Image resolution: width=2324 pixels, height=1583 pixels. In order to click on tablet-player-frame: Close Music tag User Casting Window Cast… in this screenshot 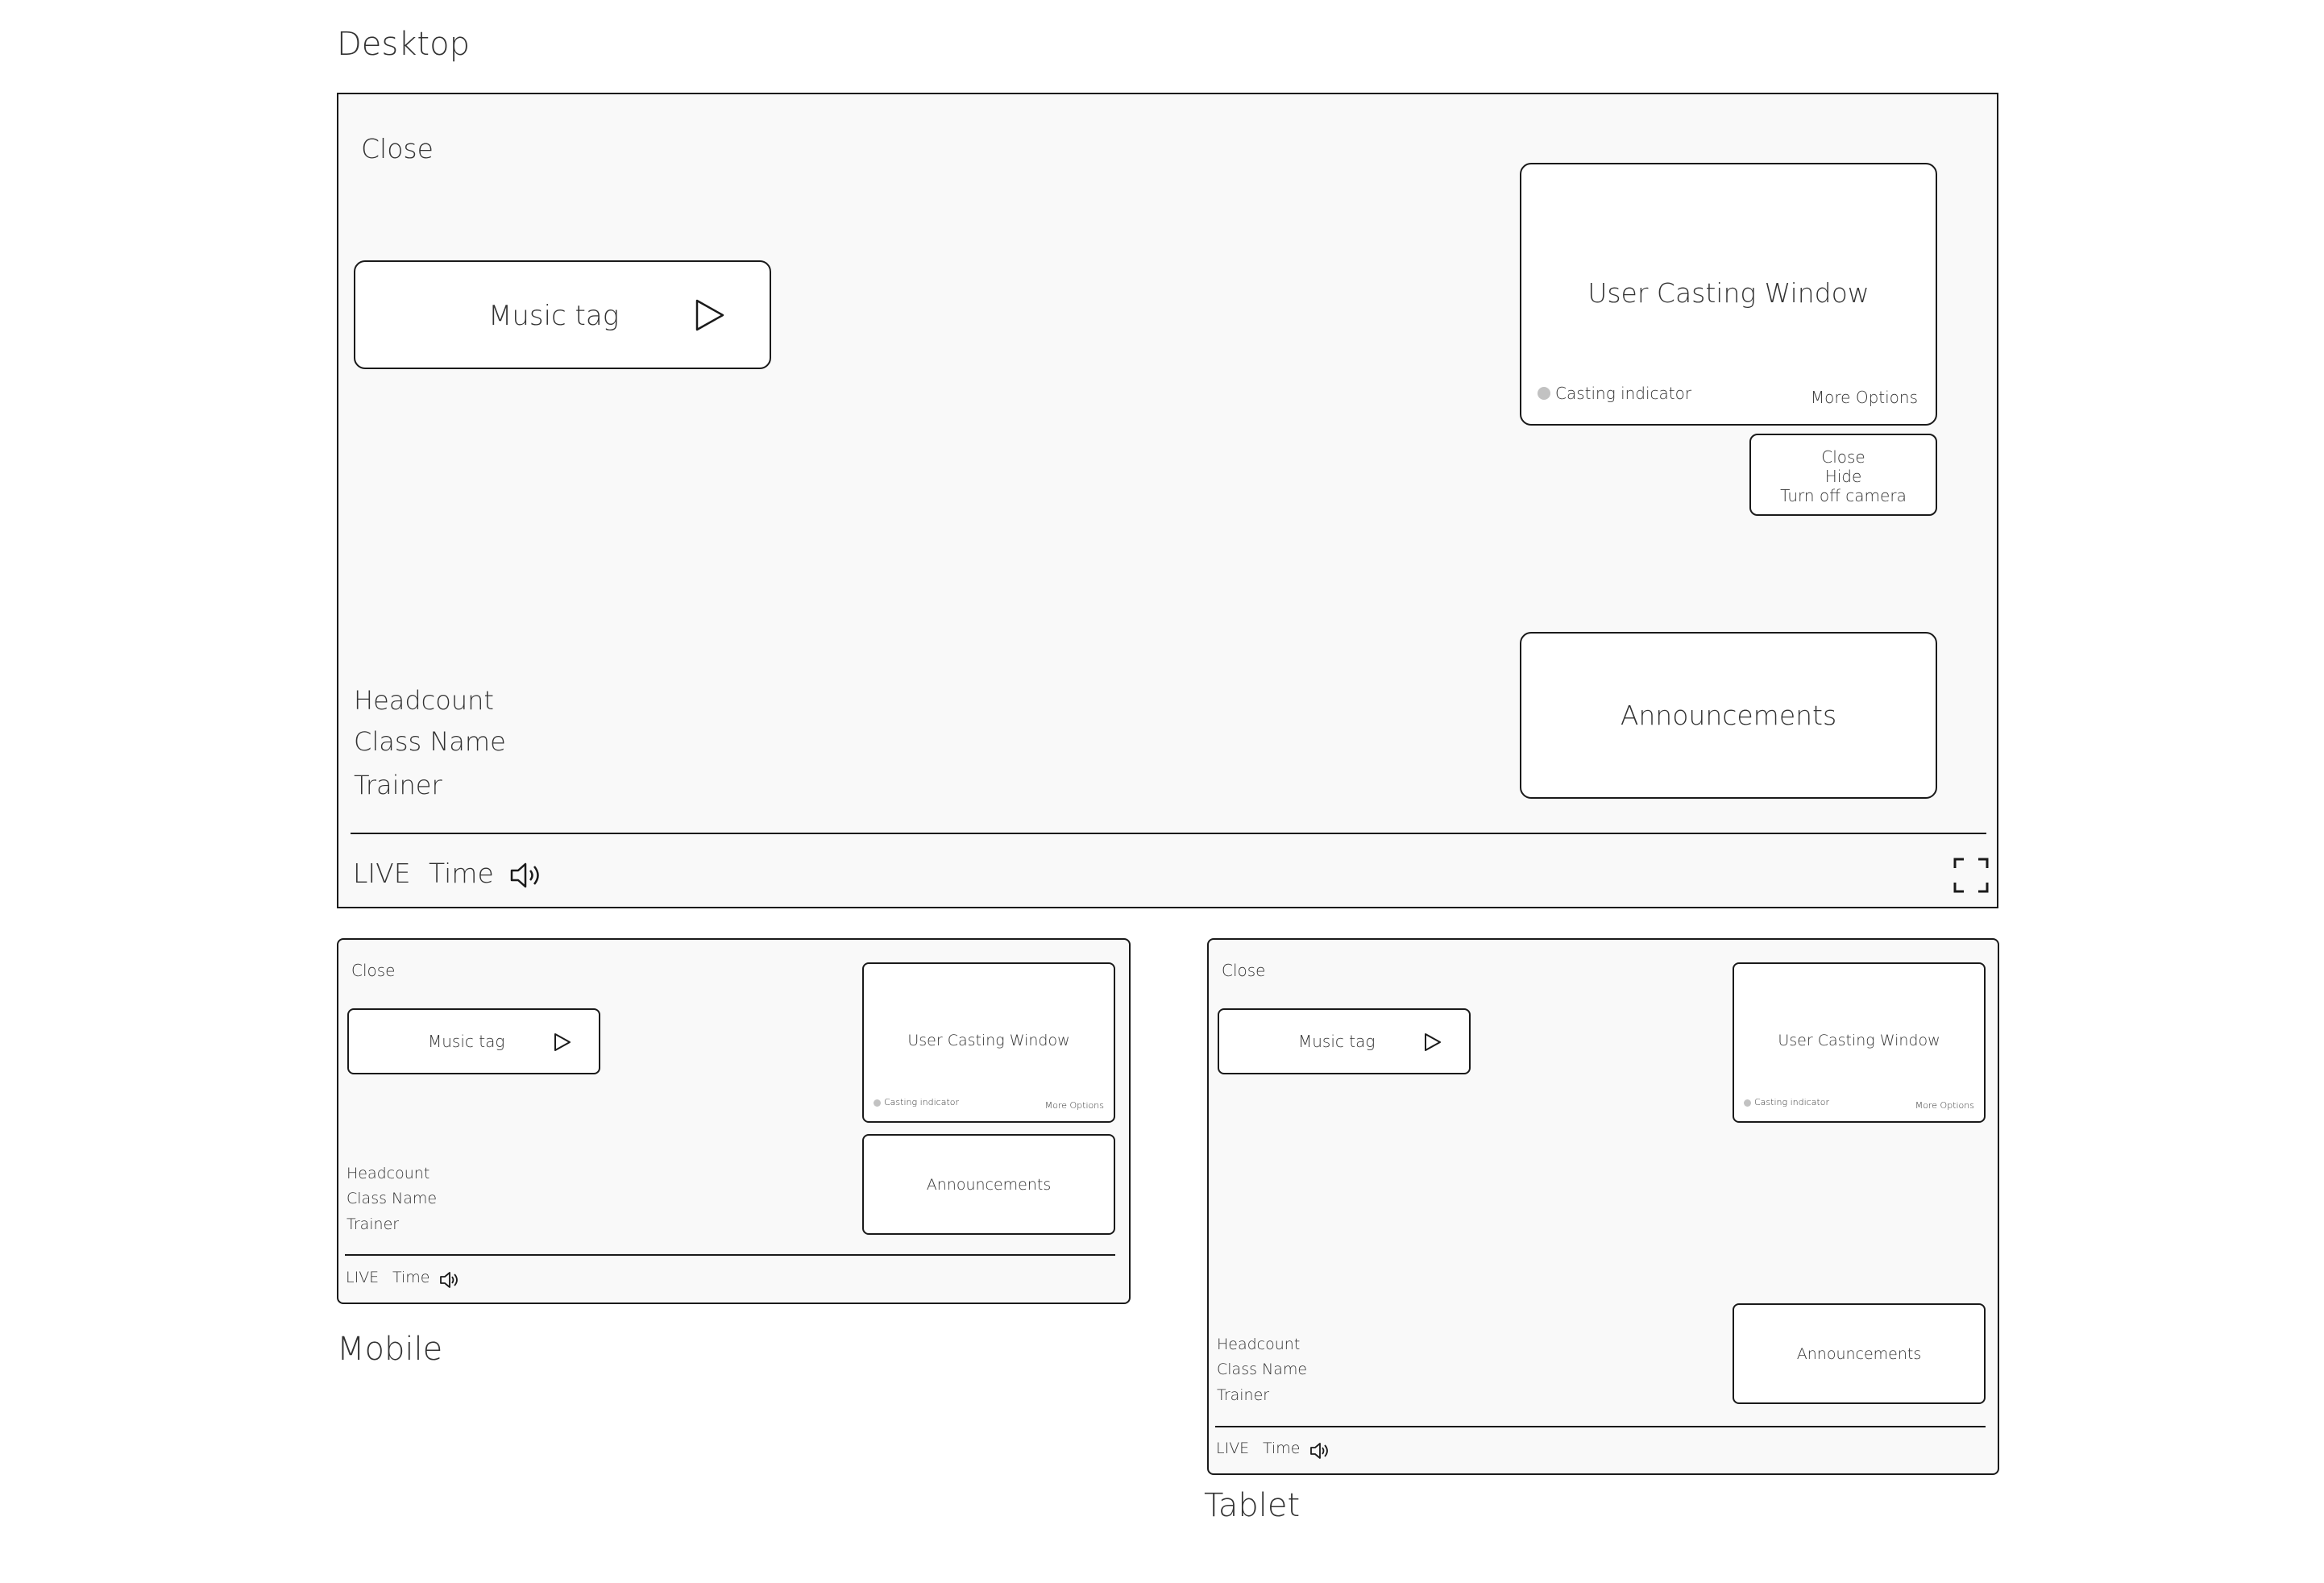, I will do `click(1603, 1206)`.